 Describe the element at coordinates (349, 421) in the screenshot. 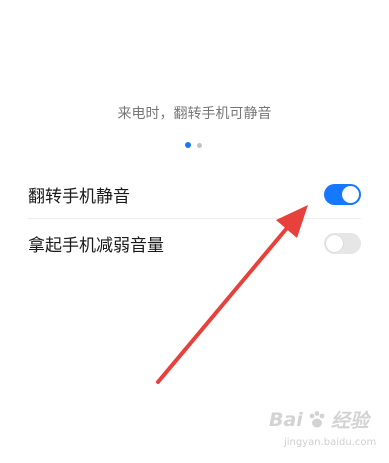

I see `watermark-brand-2: 经验` at that location.